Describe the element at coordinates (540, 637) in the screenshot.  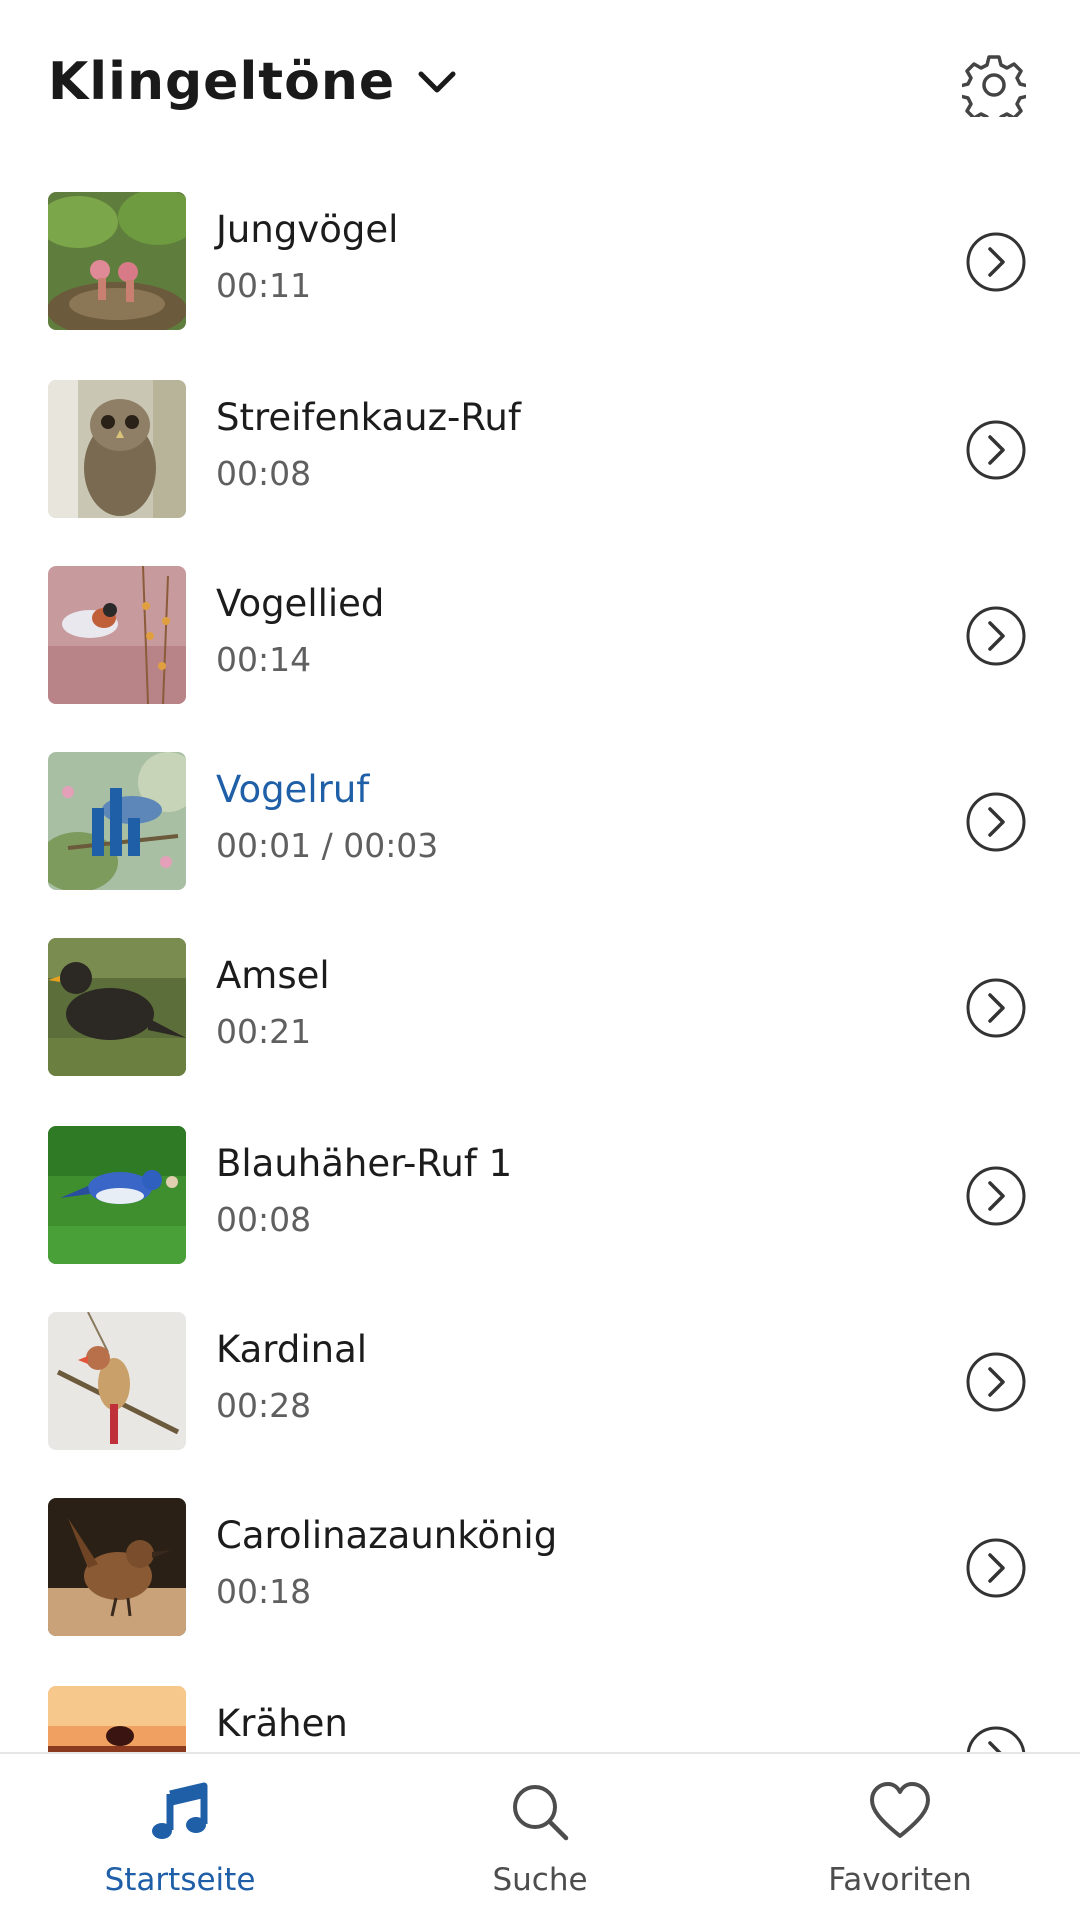
I see `list-item: Vogellied 00:14` at that location.